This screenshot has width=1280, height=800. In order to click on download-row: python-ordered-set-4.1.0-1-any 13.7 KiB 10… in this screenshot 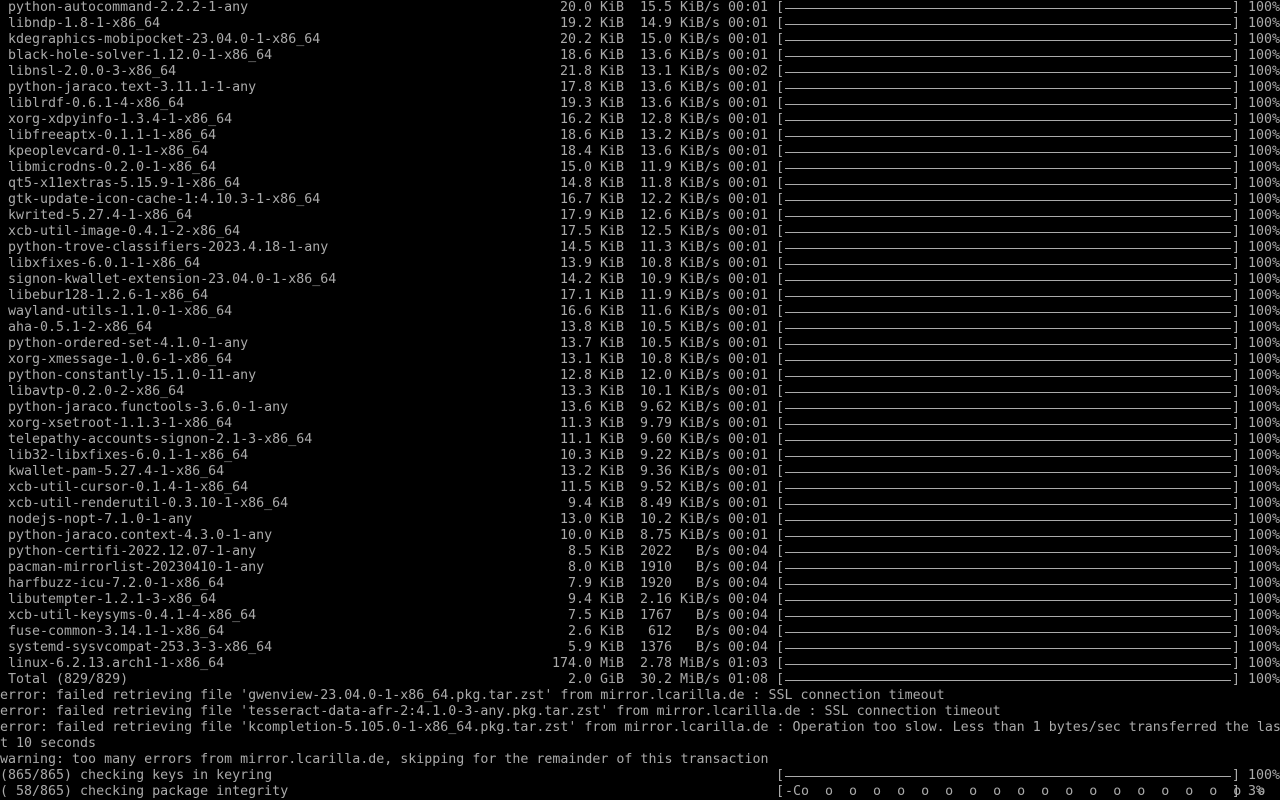, I will do `click(640, 344)`.